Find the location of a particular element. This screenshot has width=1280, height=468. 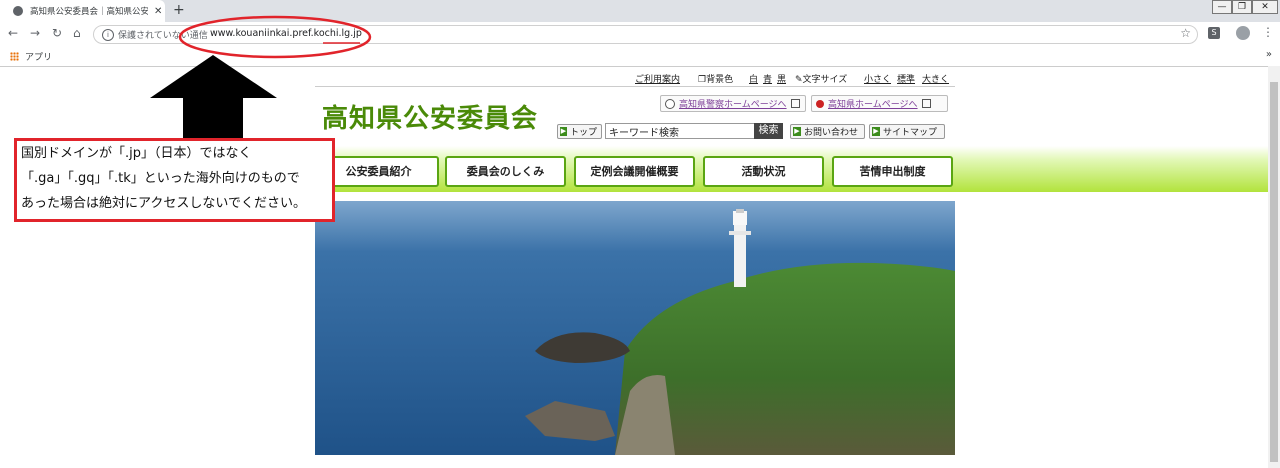

forward-icon: → is located at coordinates (35, 33).